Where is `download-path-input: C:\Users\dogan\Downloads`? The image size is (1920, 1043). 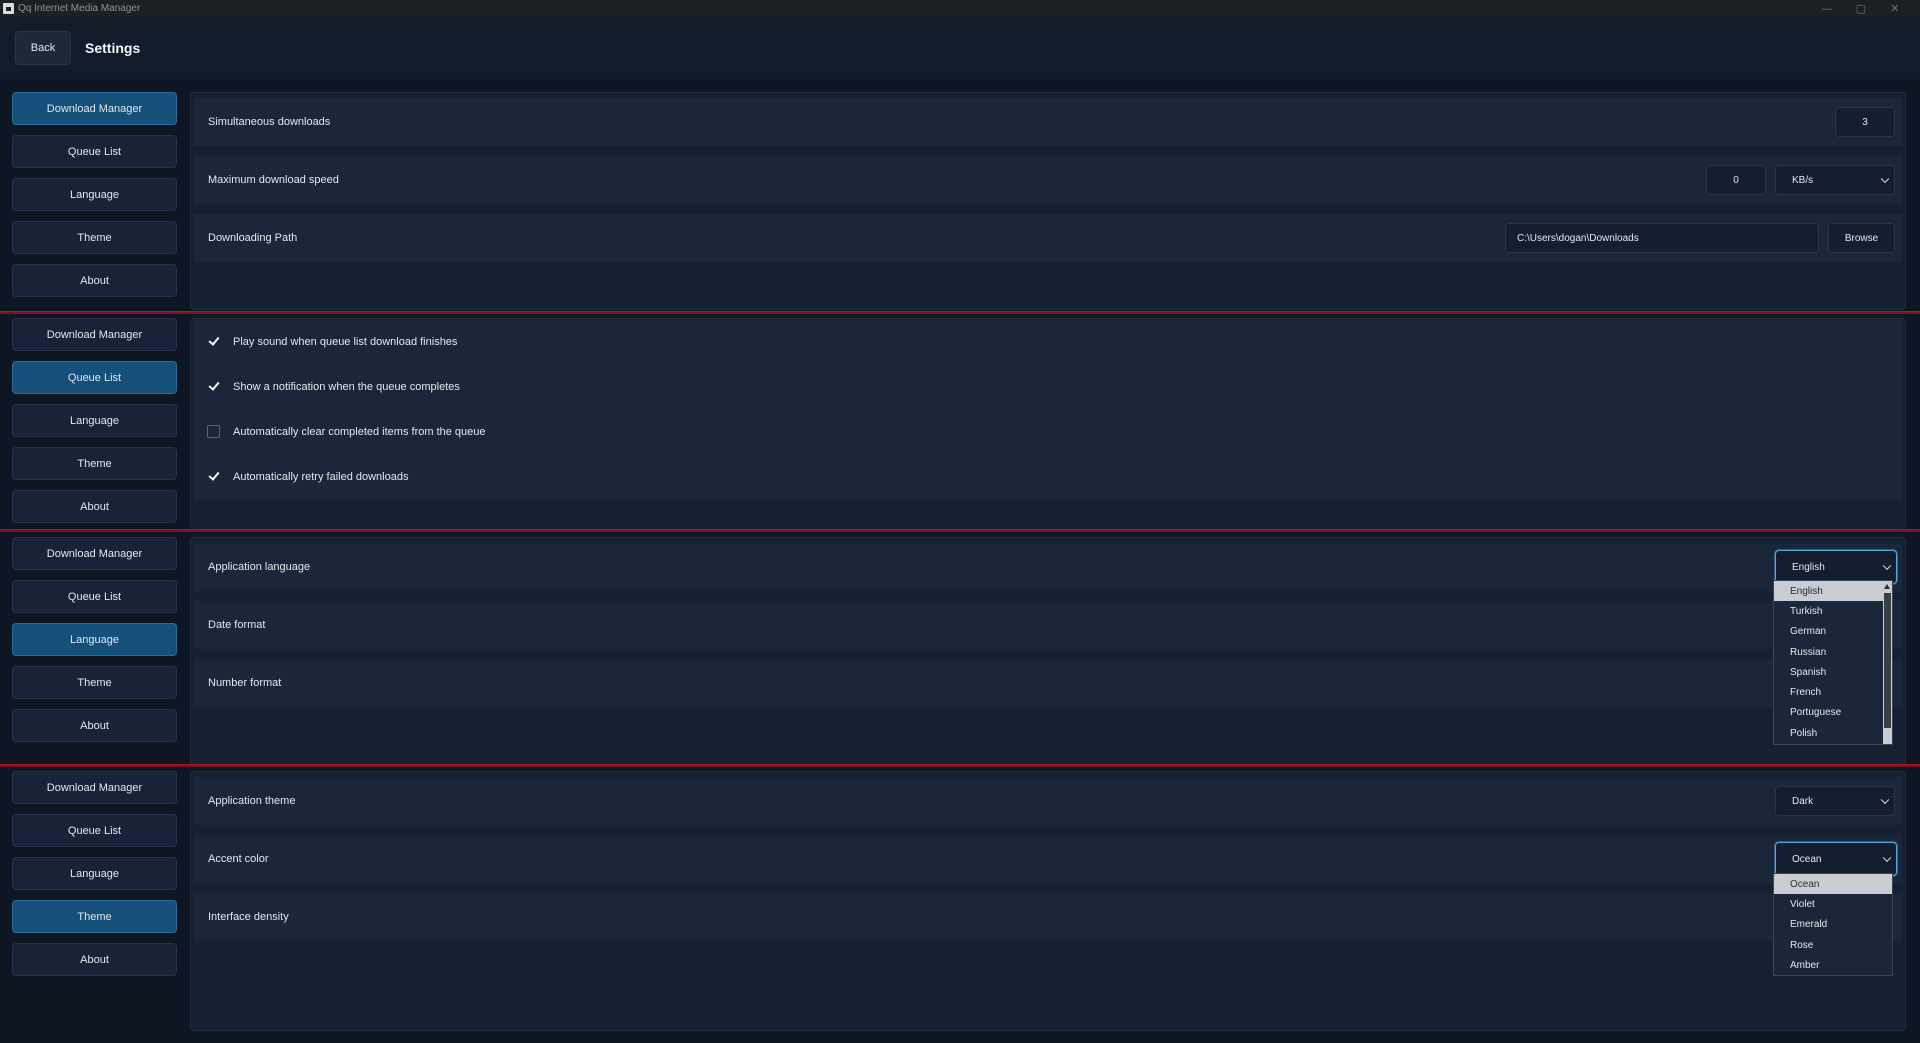 download-path-input: C:\Users\dogan\Downloads is located at coordinates (1662, 238).